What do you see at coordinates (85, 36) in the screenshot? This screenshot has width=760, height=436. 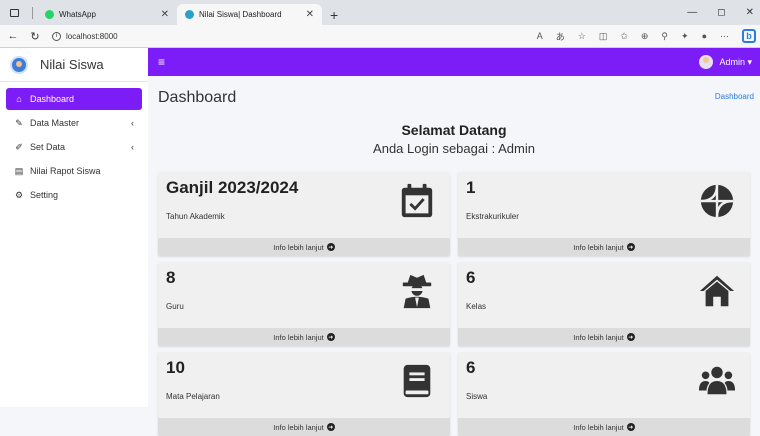 I see `url-field: i localhost:8000` at bounding box center [85, 36].